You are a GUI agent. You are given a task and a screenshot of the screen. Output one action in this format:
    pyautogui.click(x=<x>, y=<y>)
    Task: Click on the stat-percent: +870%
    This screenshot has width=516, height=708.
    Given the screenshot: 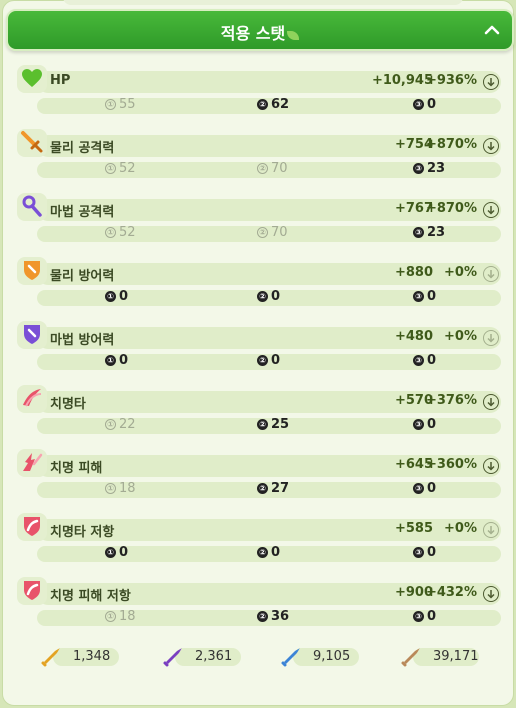 What is the action you would take?
    pyautogui.click(x=451, y=144)
    